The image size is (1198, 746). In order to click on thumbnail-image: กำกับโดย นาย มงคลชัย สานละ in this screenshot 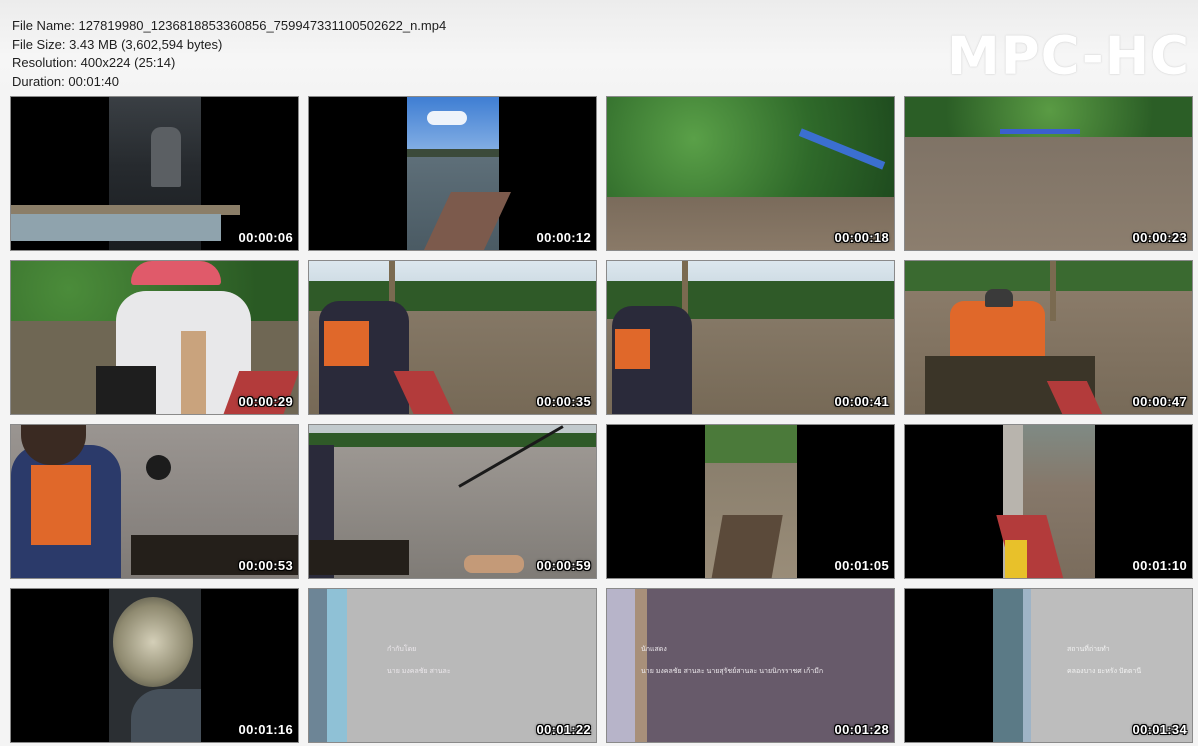, I will do `click(452, 665)`.